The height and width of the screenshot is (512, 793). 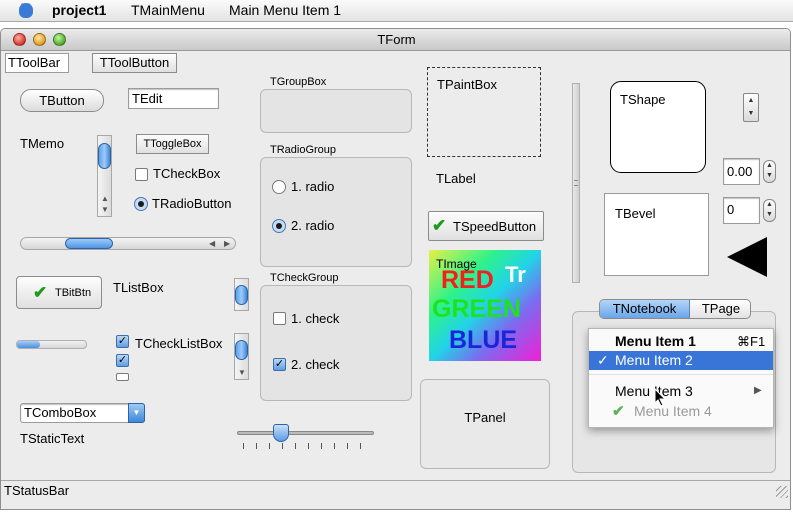 I want to click on resize-grip-icon, so click(x=782, y=492).